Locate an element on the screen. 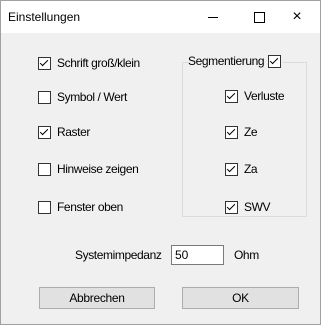 This screenshot has width=321, height=325. option-schrift-gross-klein: Schrift groß/klein is located at coordinates (89, 63).